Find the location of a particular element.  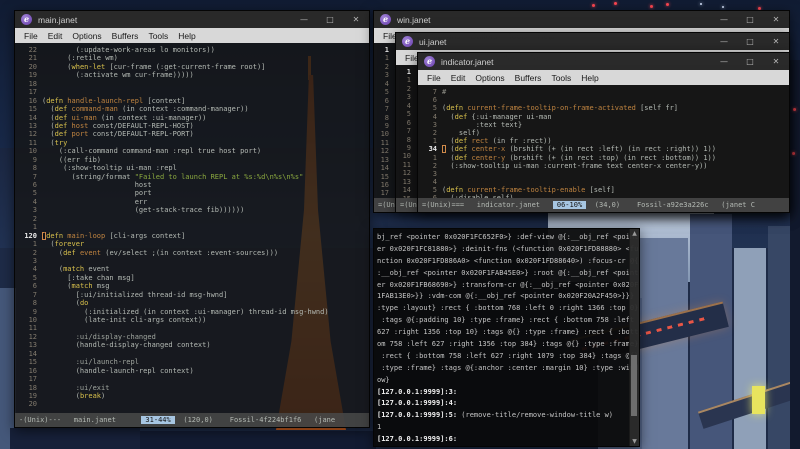

code-line: ow} is located at coordinates (502, 381).